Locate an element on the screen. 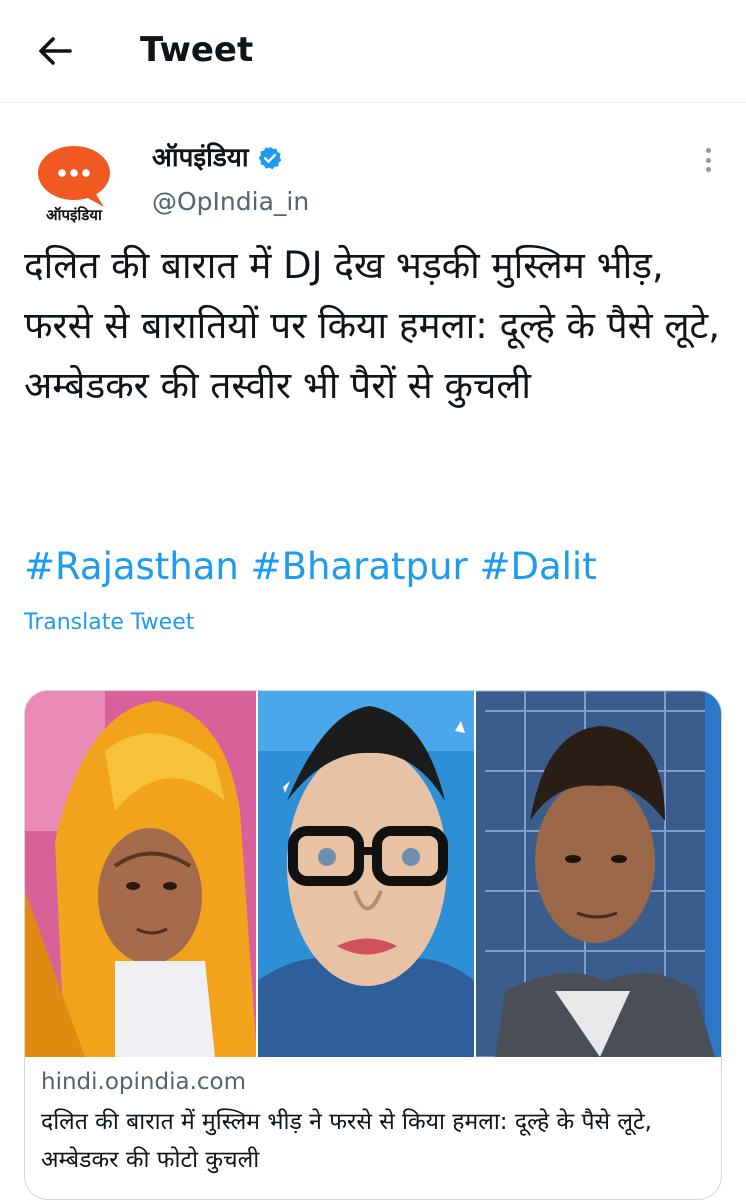  opindia-logo-icon: ऑपइंडिया is located at coordinates (74, 185).